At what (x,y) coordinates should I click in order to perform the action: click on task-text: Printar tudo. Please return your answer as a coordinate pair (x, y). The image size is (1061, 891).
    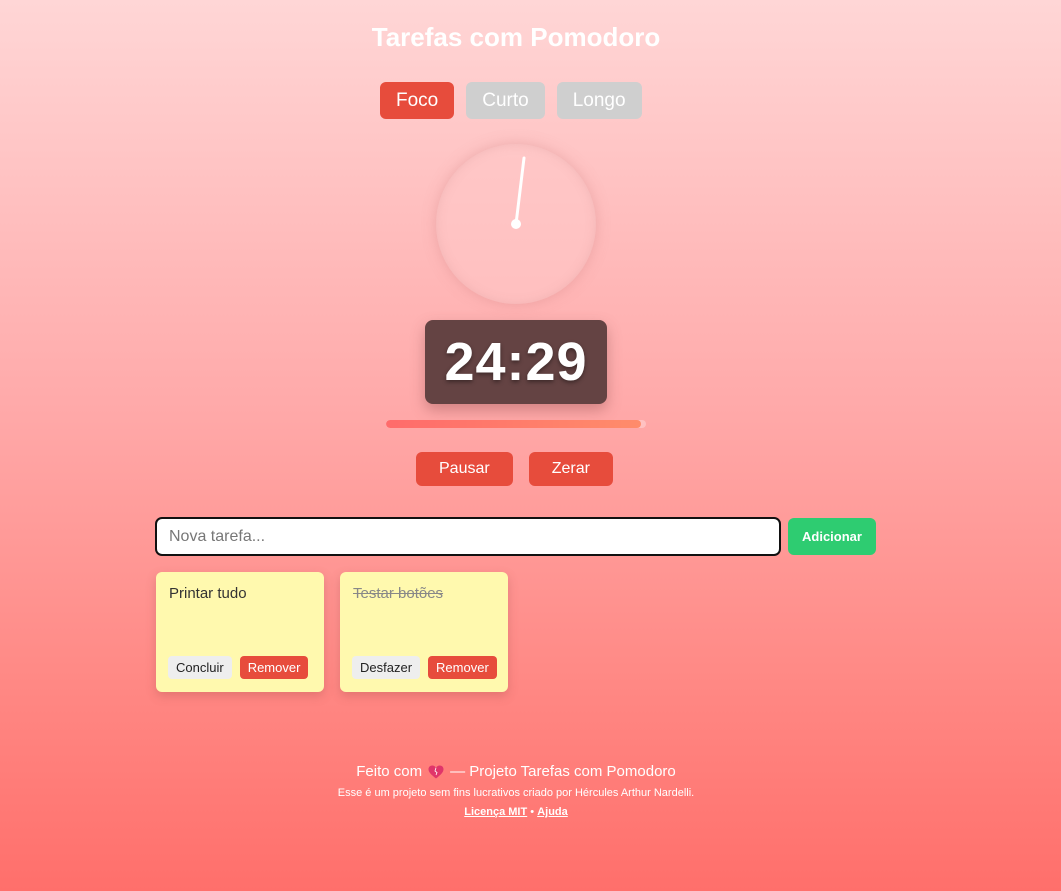
    Looking at the image, I should click on (208, 593).